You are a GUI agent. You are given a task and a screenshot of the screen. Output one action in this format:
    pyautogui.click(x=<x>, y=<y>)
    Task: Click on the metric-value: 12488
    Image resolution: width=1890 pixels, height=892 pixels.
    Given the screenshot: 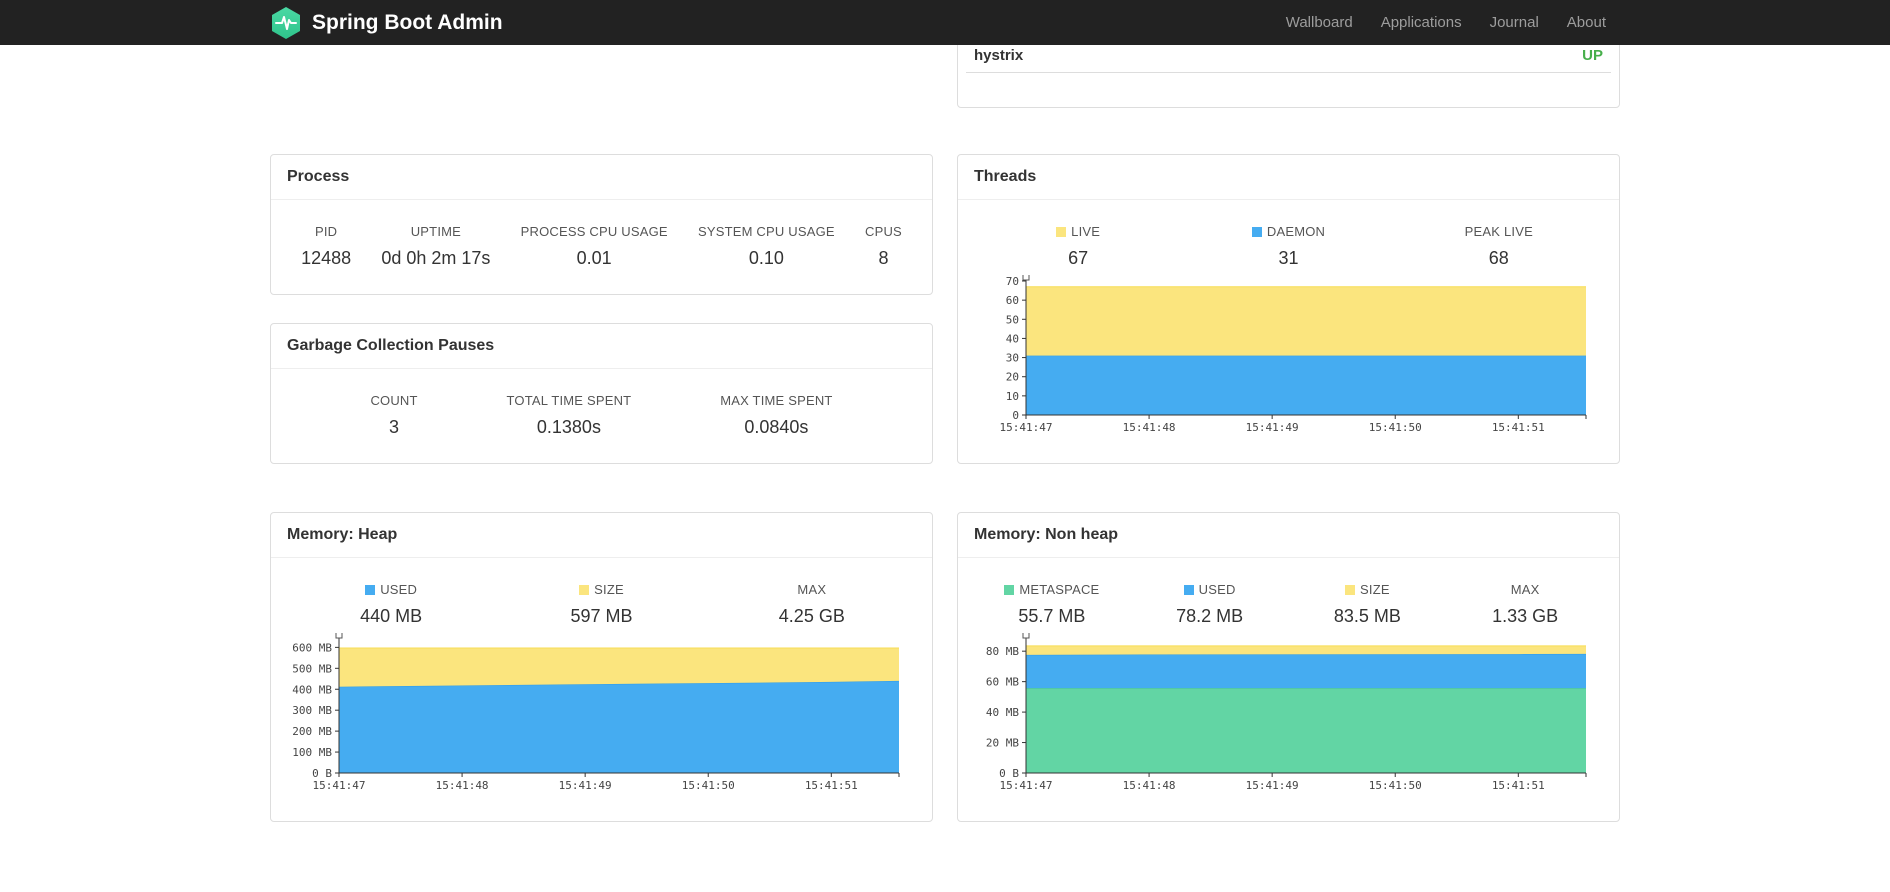 What is the action you would take?
    pyautogui.click(x=326, y=258)
    